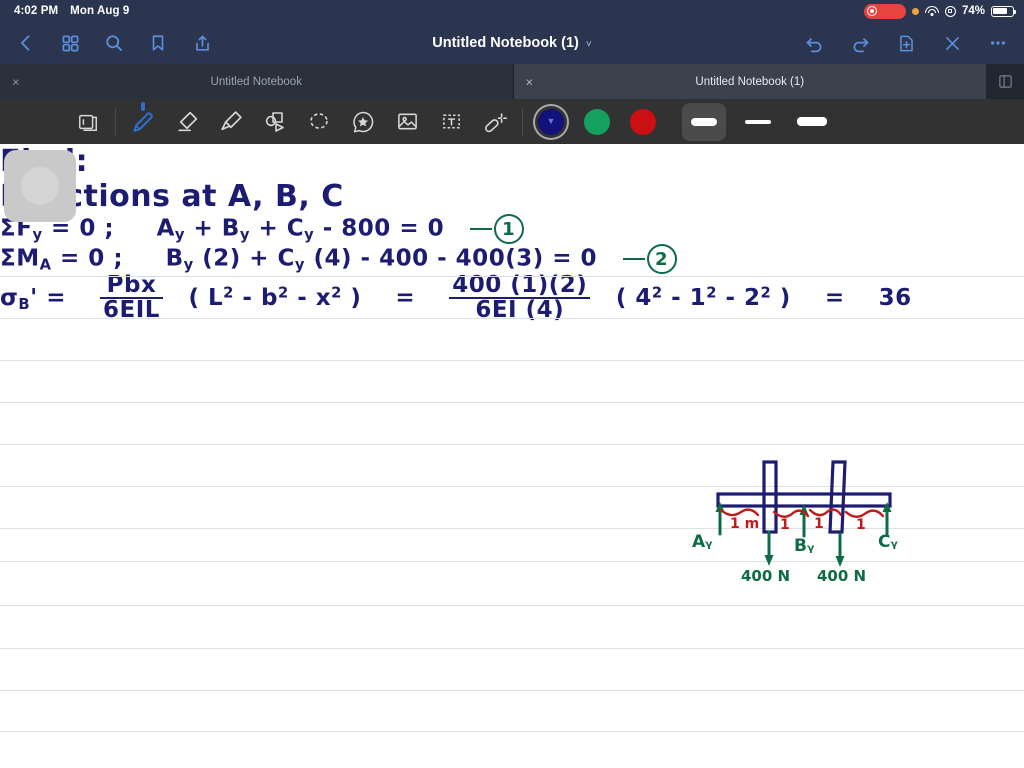 This screenshot has width=1024, height=768. I want to click on status-bar-left: 4:02 PM Mon Aug 9, so click(71, 11).